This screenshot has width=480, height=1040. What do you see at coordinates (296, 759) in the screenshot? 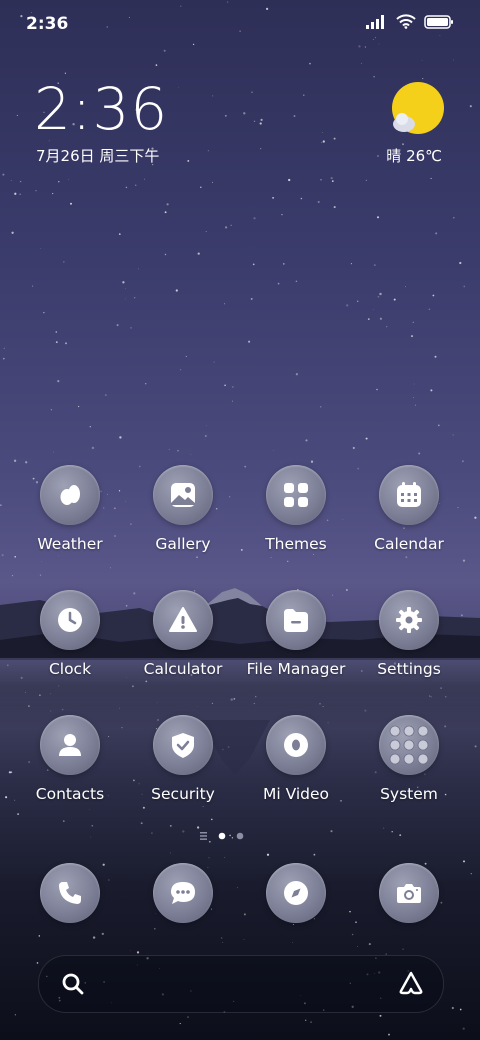
I see `app-mi-video: Mi Video` at bounding box center [296, 759].